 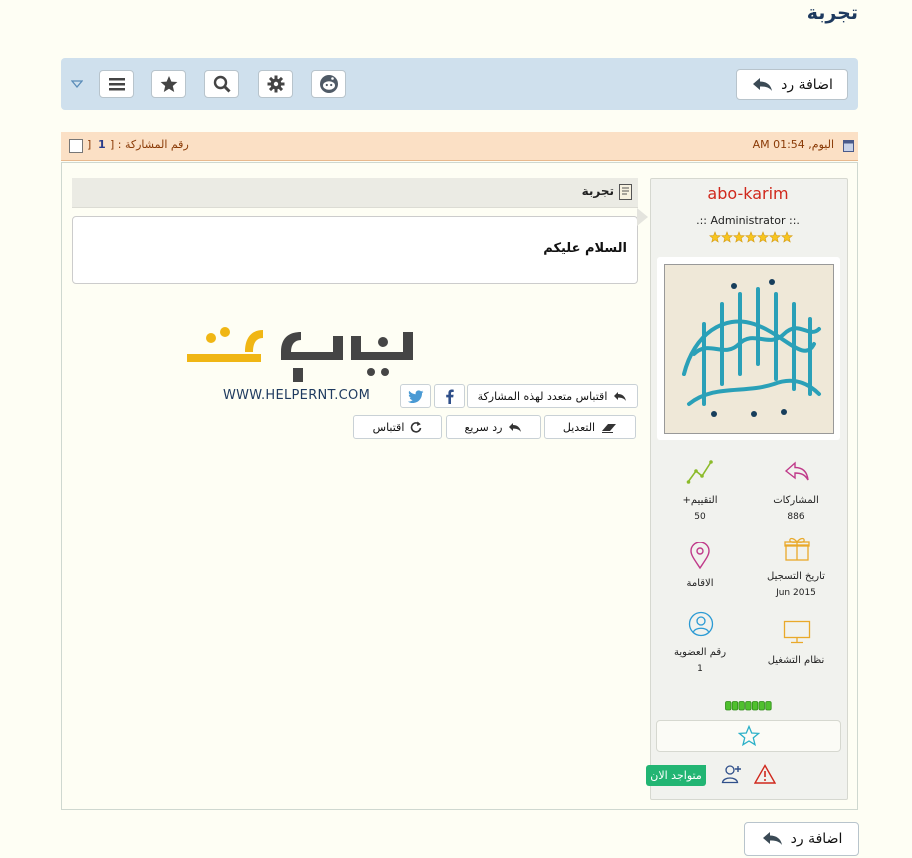 I want to click on online-status-badge: متواجد الان, so click(x=676, y=775).